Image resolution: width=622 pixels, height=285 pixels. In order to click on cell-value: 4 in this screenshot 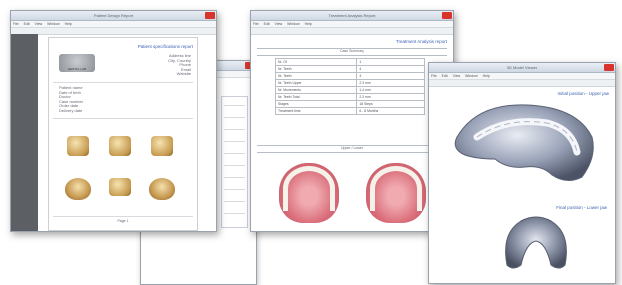, I will do `click(390, 69)`.